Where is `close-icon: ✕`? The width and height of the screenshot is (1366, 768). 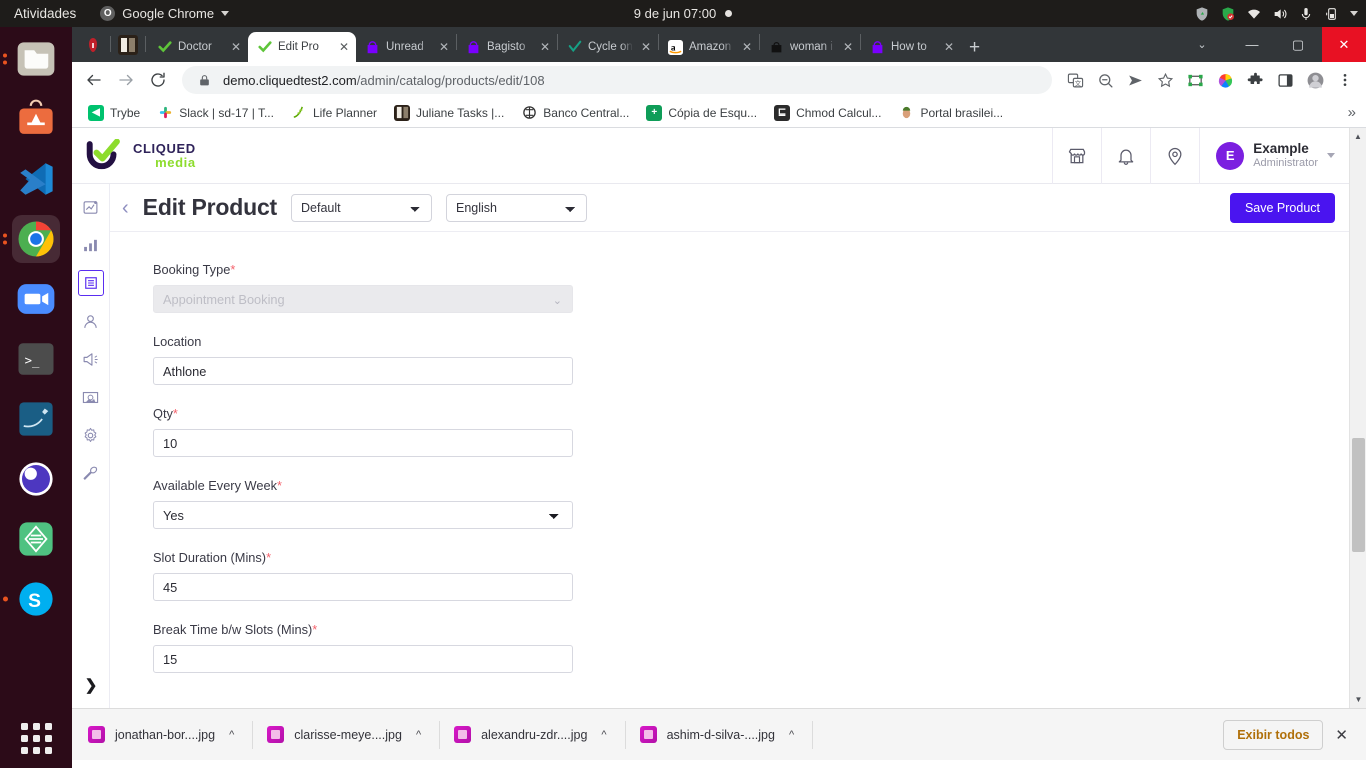
close-icon: ✕ is located at coordinates (1344, 44).